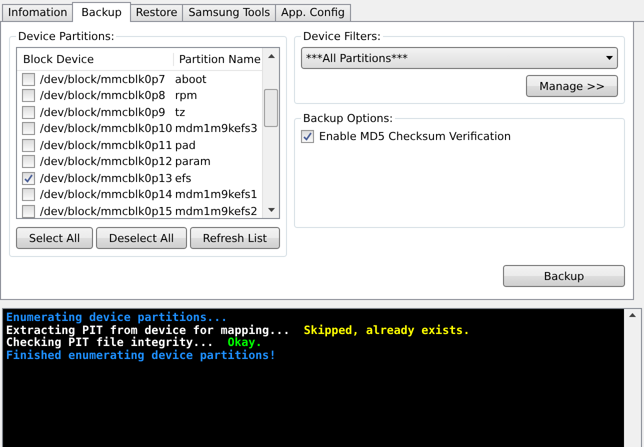 This screenshot has width=644, height=447. Describe the element at coordinates (235, 238) in the screenshot. I see `list-button: Refresh List` at that location.